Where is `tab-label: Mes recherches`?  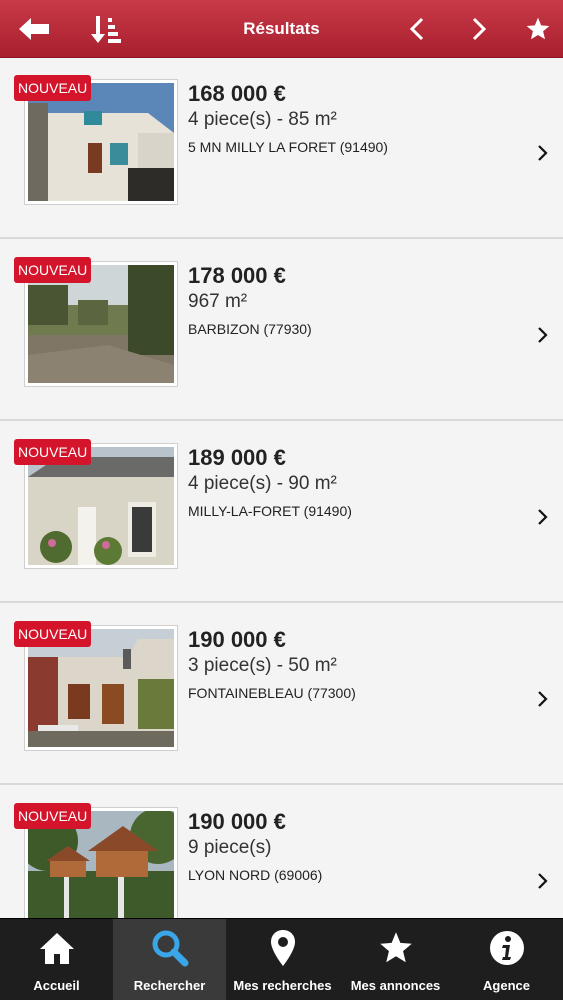
tab-label: Mes recherches is located at coordinates (282, 985).